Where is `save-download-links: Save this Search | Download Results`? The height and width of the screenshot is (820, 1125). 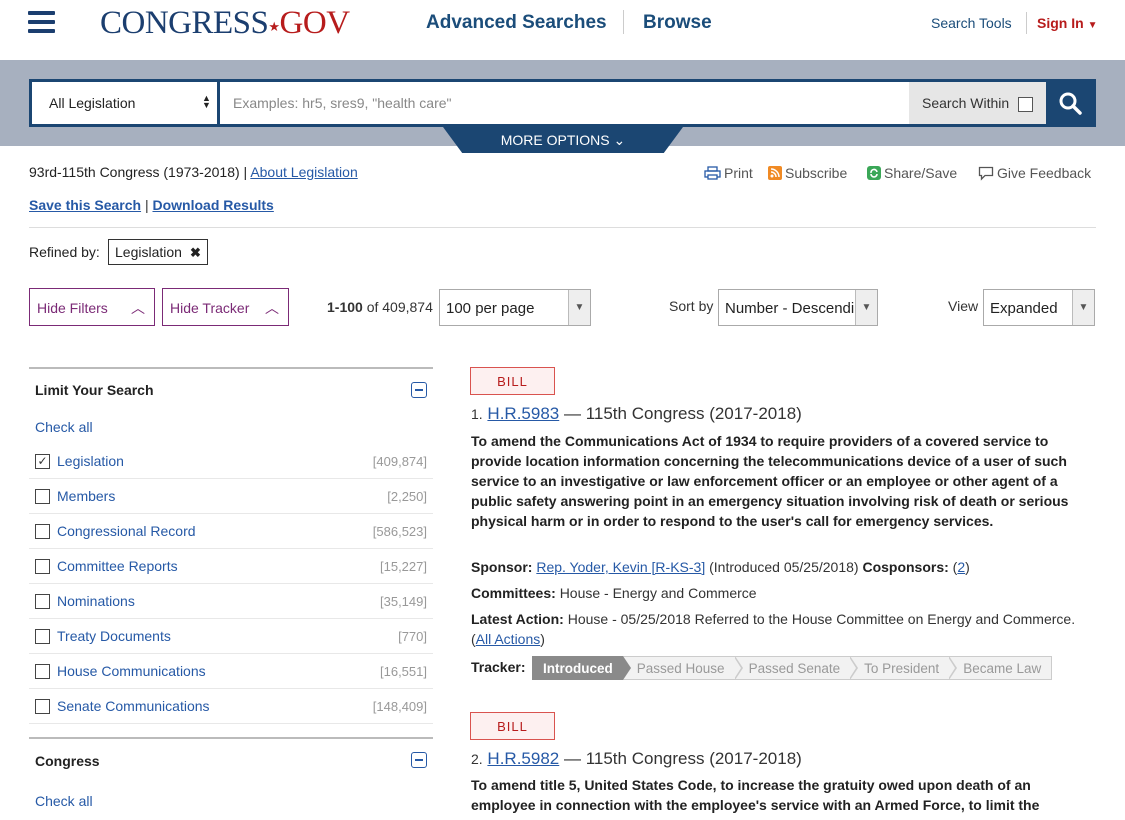 save-download-links: Save this Search | Download Results is located at coordinates (151, 205).